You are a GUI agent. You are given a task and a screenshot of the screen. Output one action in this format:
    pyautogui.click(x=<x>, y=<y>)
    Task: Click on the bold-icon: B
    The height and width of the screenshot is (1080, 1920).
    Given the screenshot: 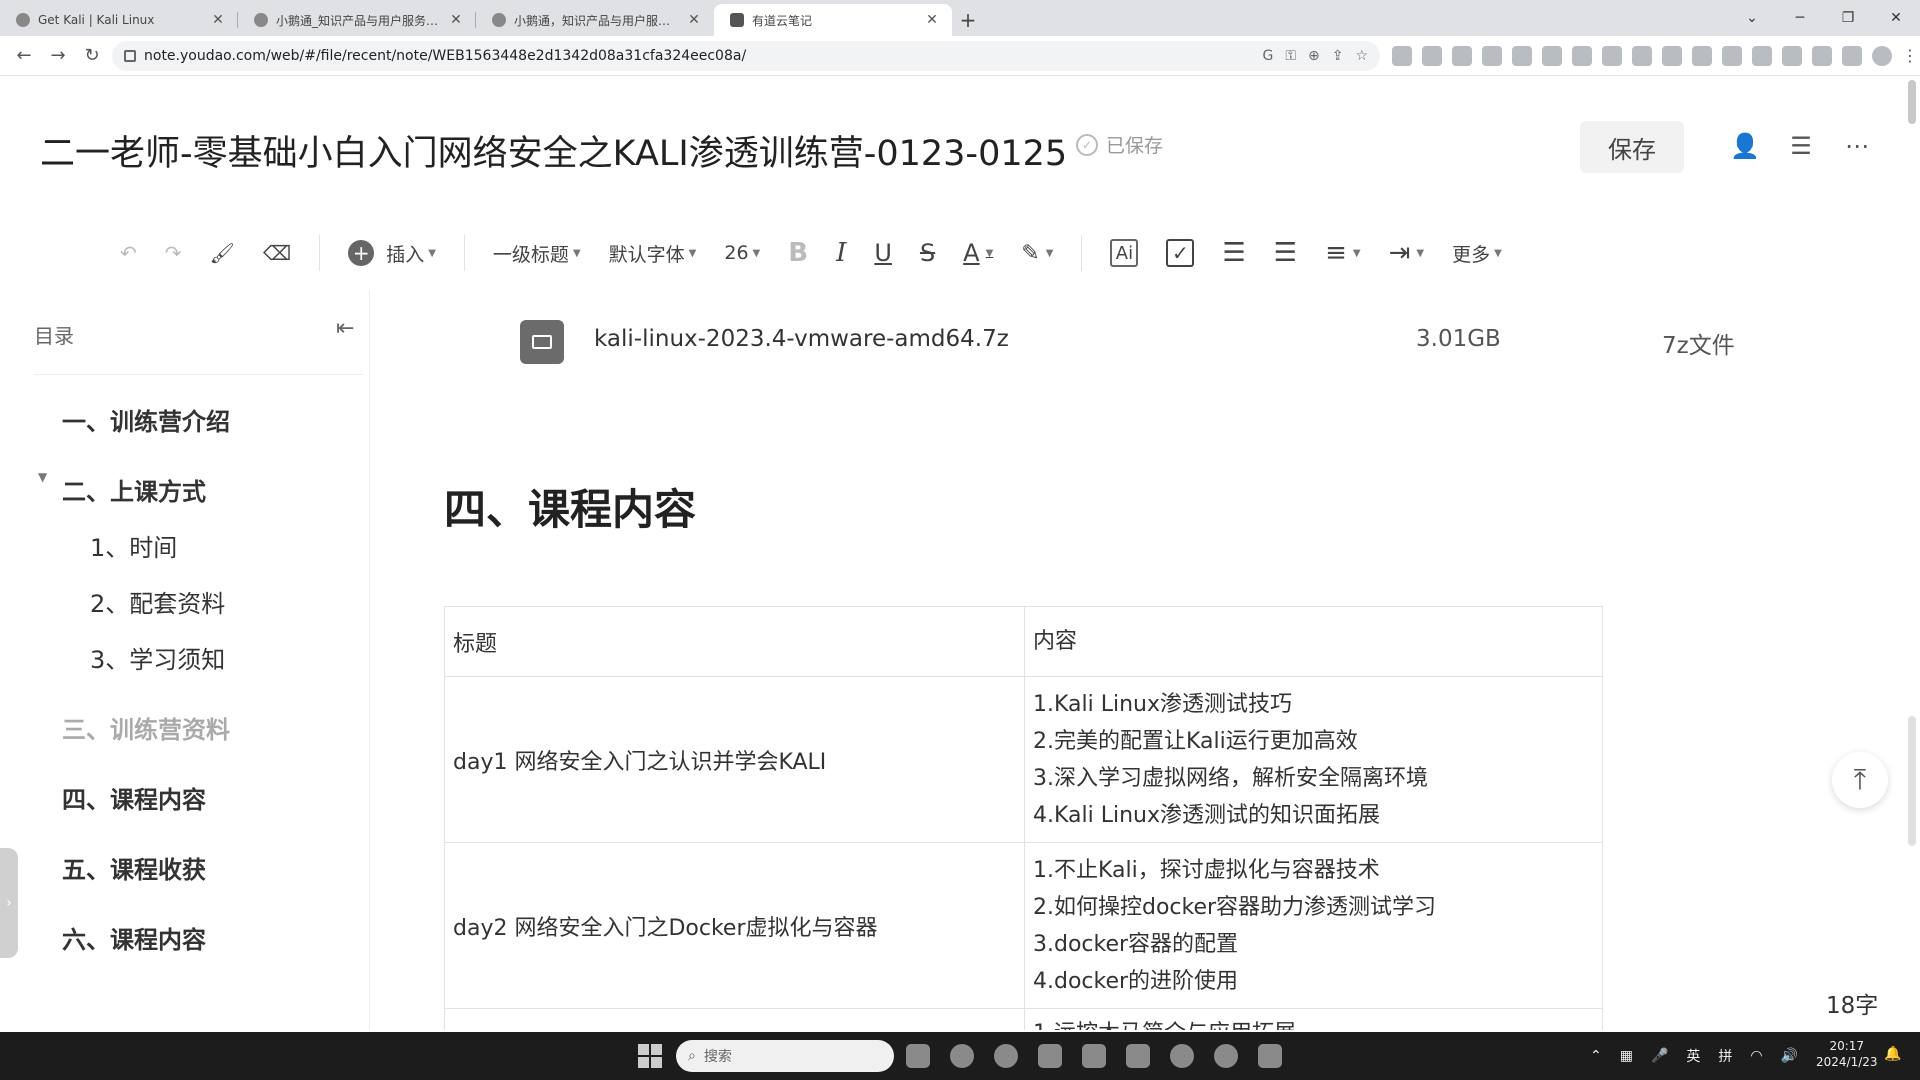 What is the action you would take?
    pyautogui.click(x=798, y=253)
    